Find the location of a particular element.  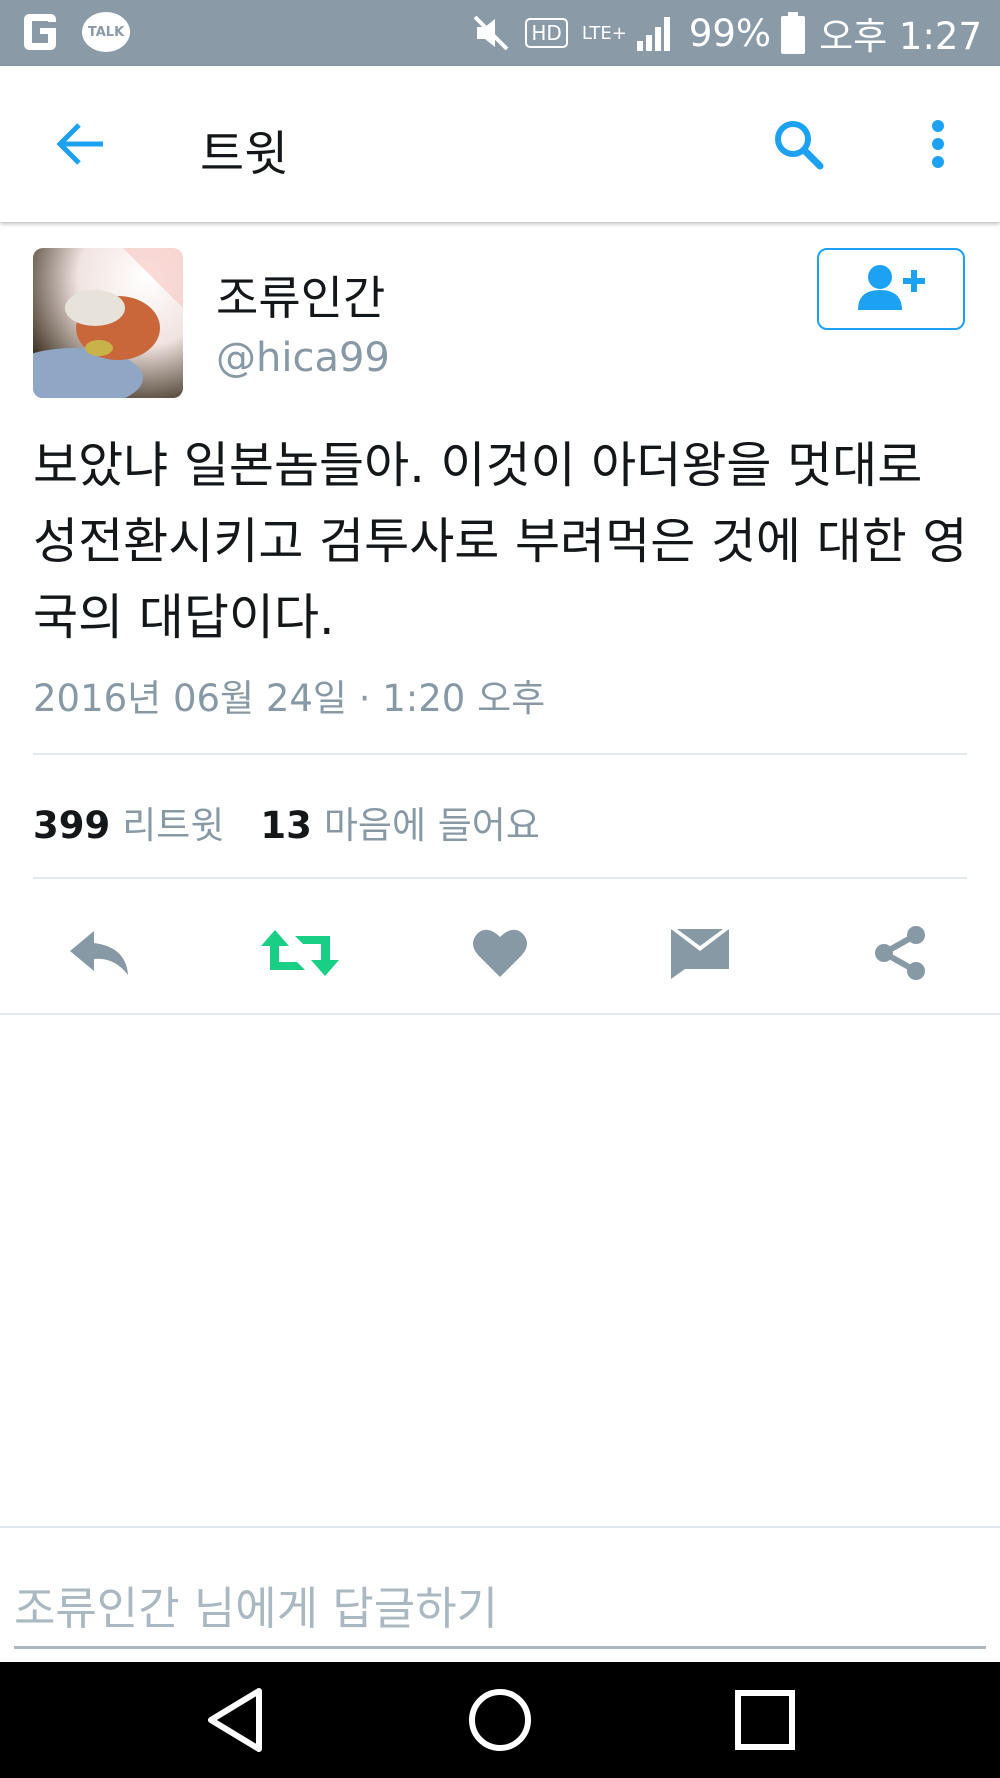

more-options-button is located at coordinates (938, 144).